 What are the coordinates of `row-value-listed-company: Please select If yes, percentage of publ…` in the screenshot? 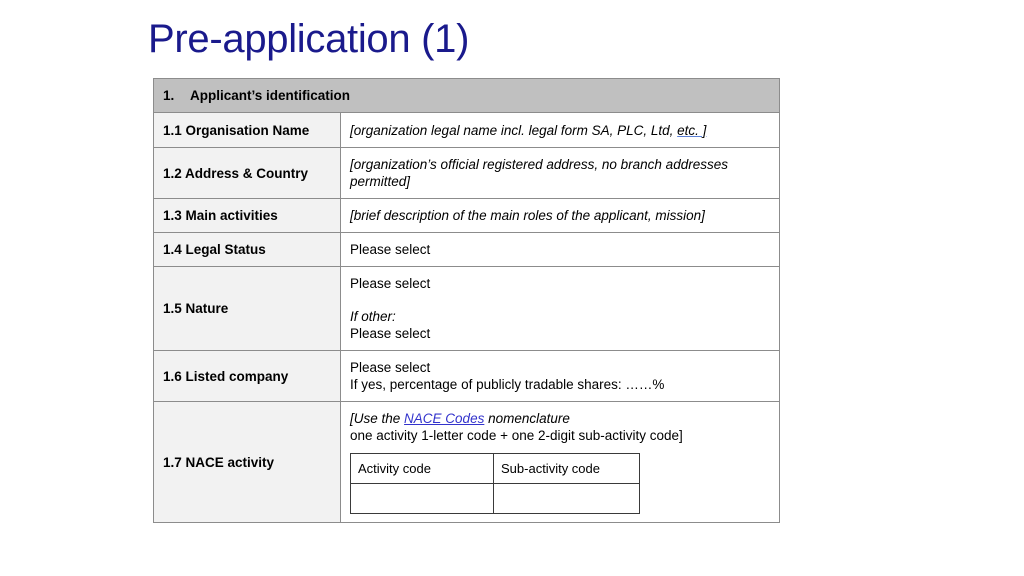 It's located at (560, 376).